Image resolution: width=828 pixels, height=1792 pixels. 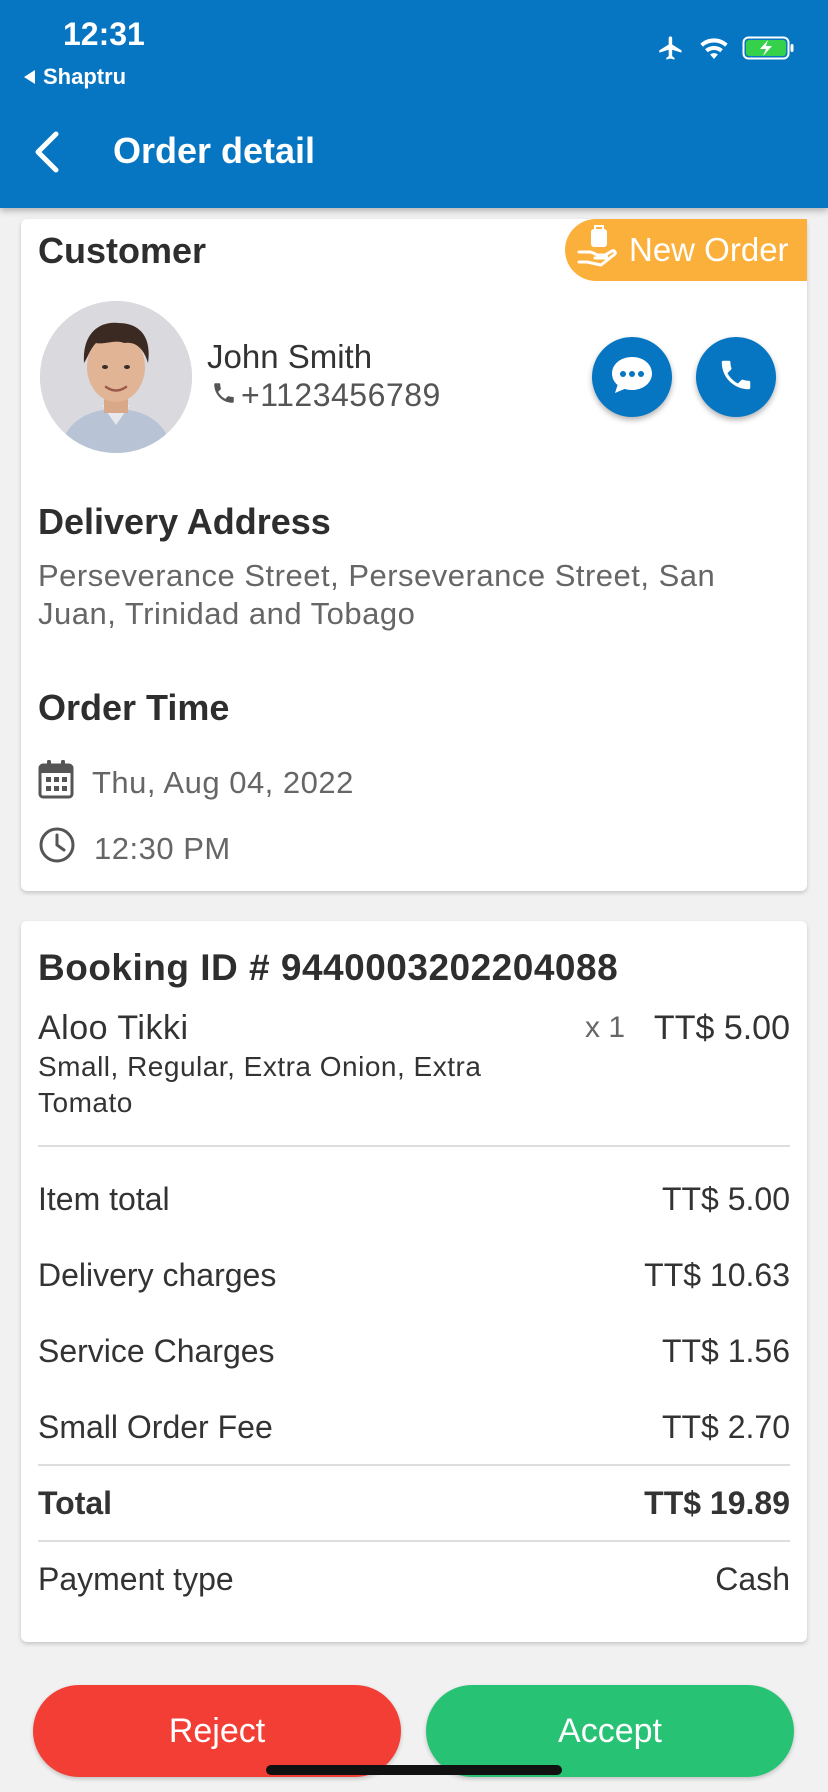 What do you see at coordinates (290, 356) in the screenshot?
I see `customer-name: John Smith` at bounding box center [290, 356].